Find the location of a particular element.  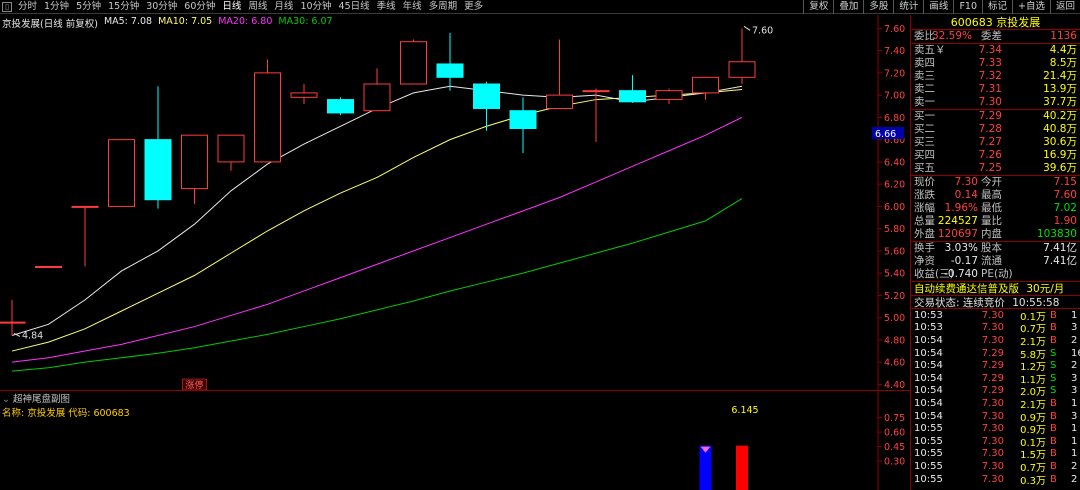

ad-banner: 自动续费通达信普及版 30元/月 is located at coordinates (995, 288).